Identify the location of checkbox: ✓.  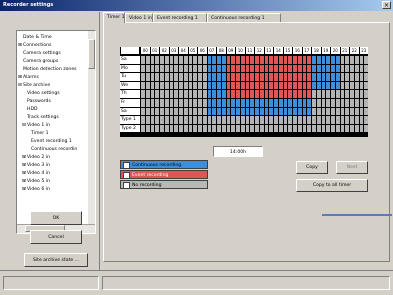
(126, 175).